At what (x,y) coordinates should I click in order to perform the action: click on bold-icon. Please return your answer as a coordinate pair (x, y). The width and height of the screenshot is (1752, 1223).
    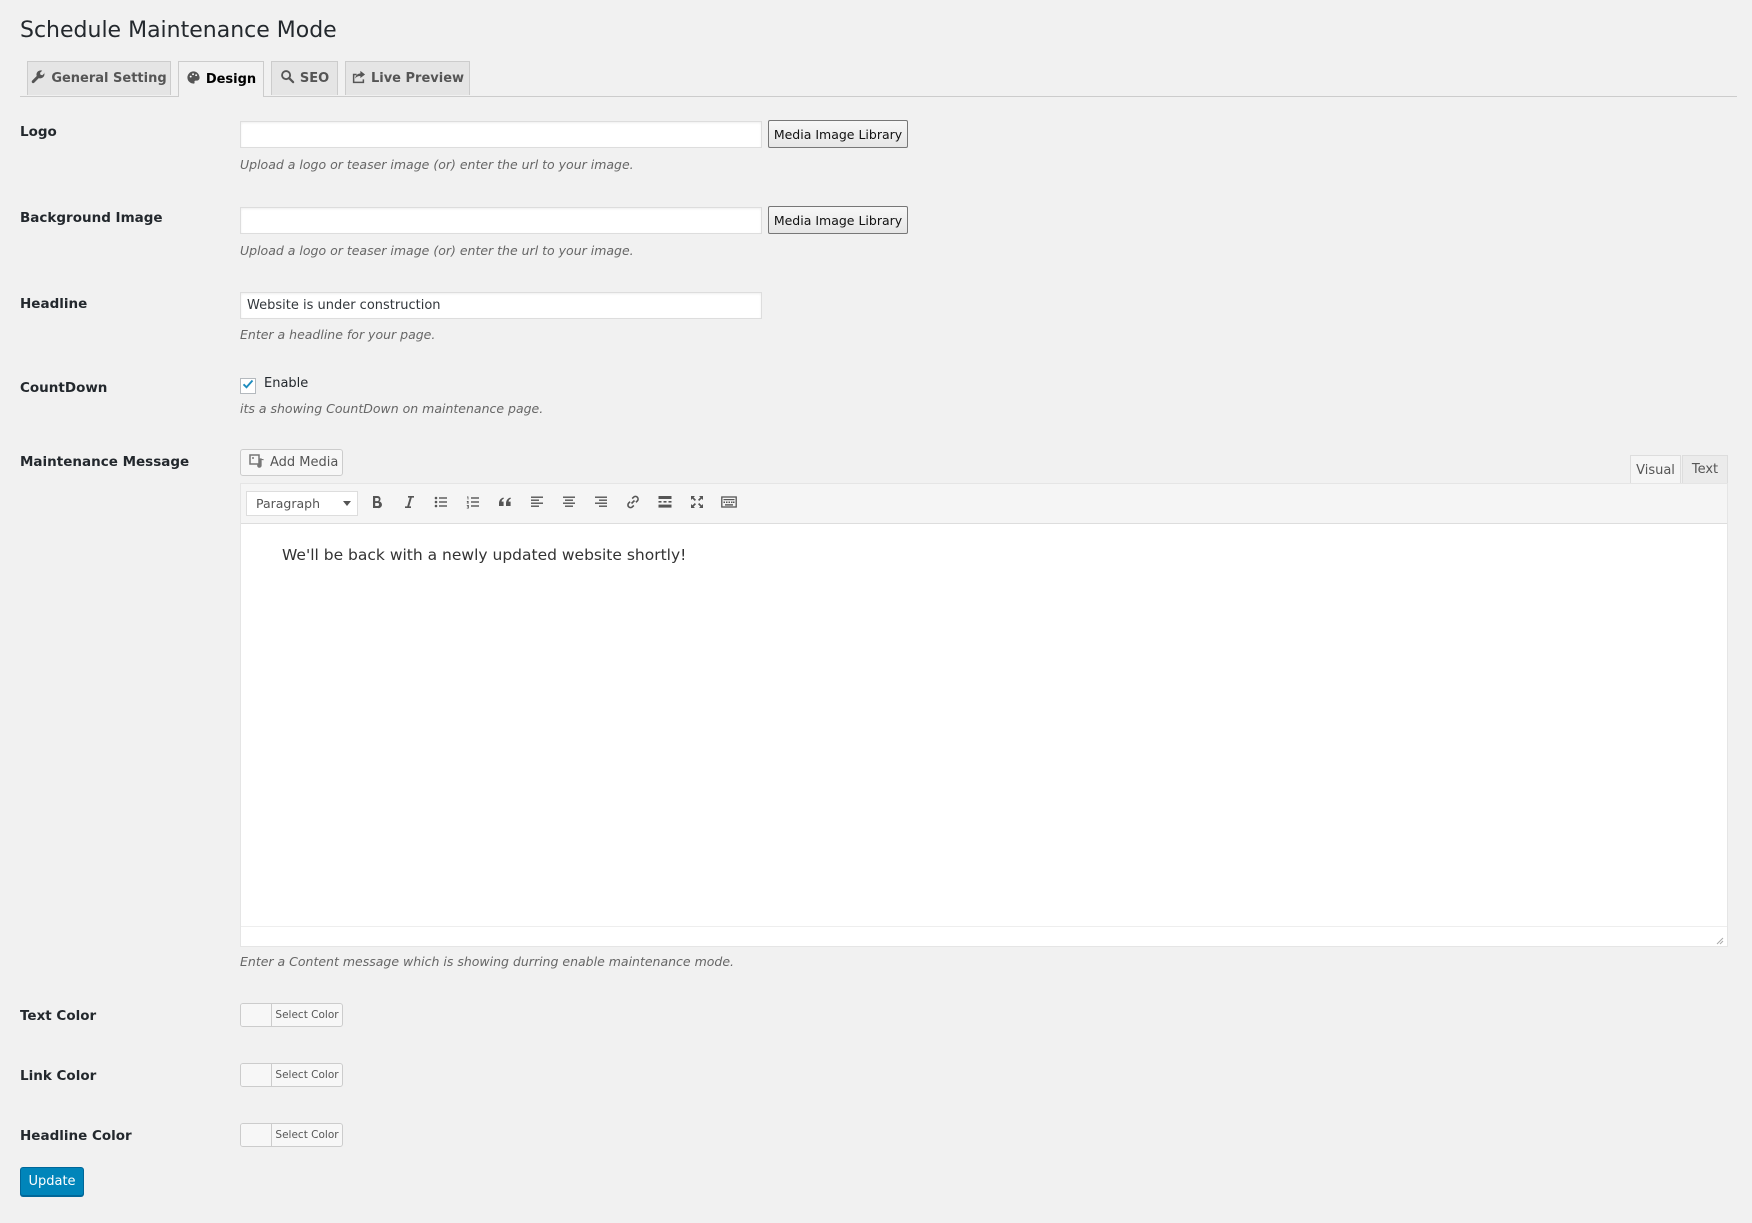
    Looking at the image, I should click on (377, 504).